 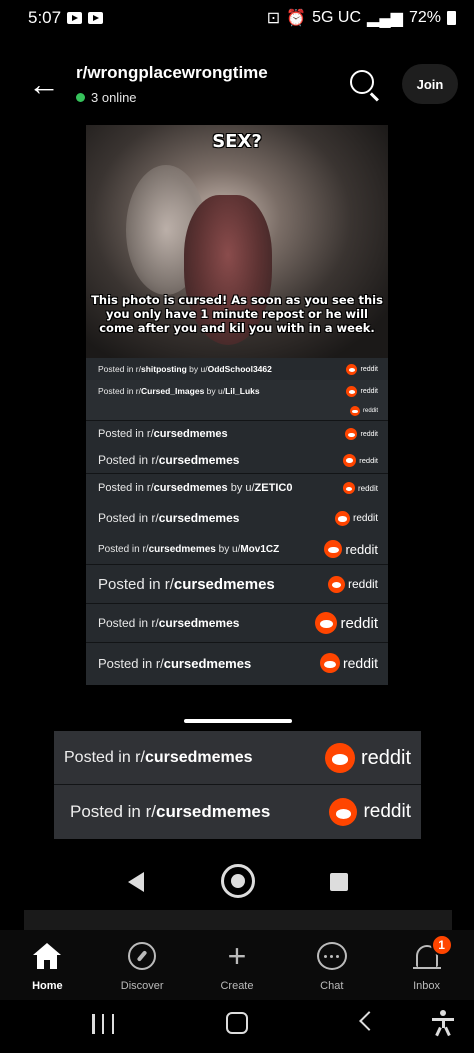 I want to click on subreddit-info: r/wrongplacewrongtime 3 online, so click(x=210, y=84).